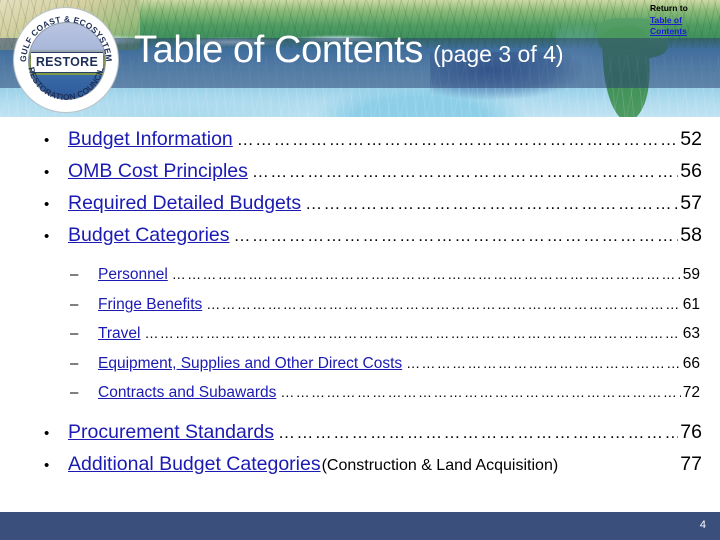 This screenshot has height=540, width=720. What do you see at coordinates (360, 526) in the screenshot?
I see `footer-bar: 4` at bounding box center [360, 526].